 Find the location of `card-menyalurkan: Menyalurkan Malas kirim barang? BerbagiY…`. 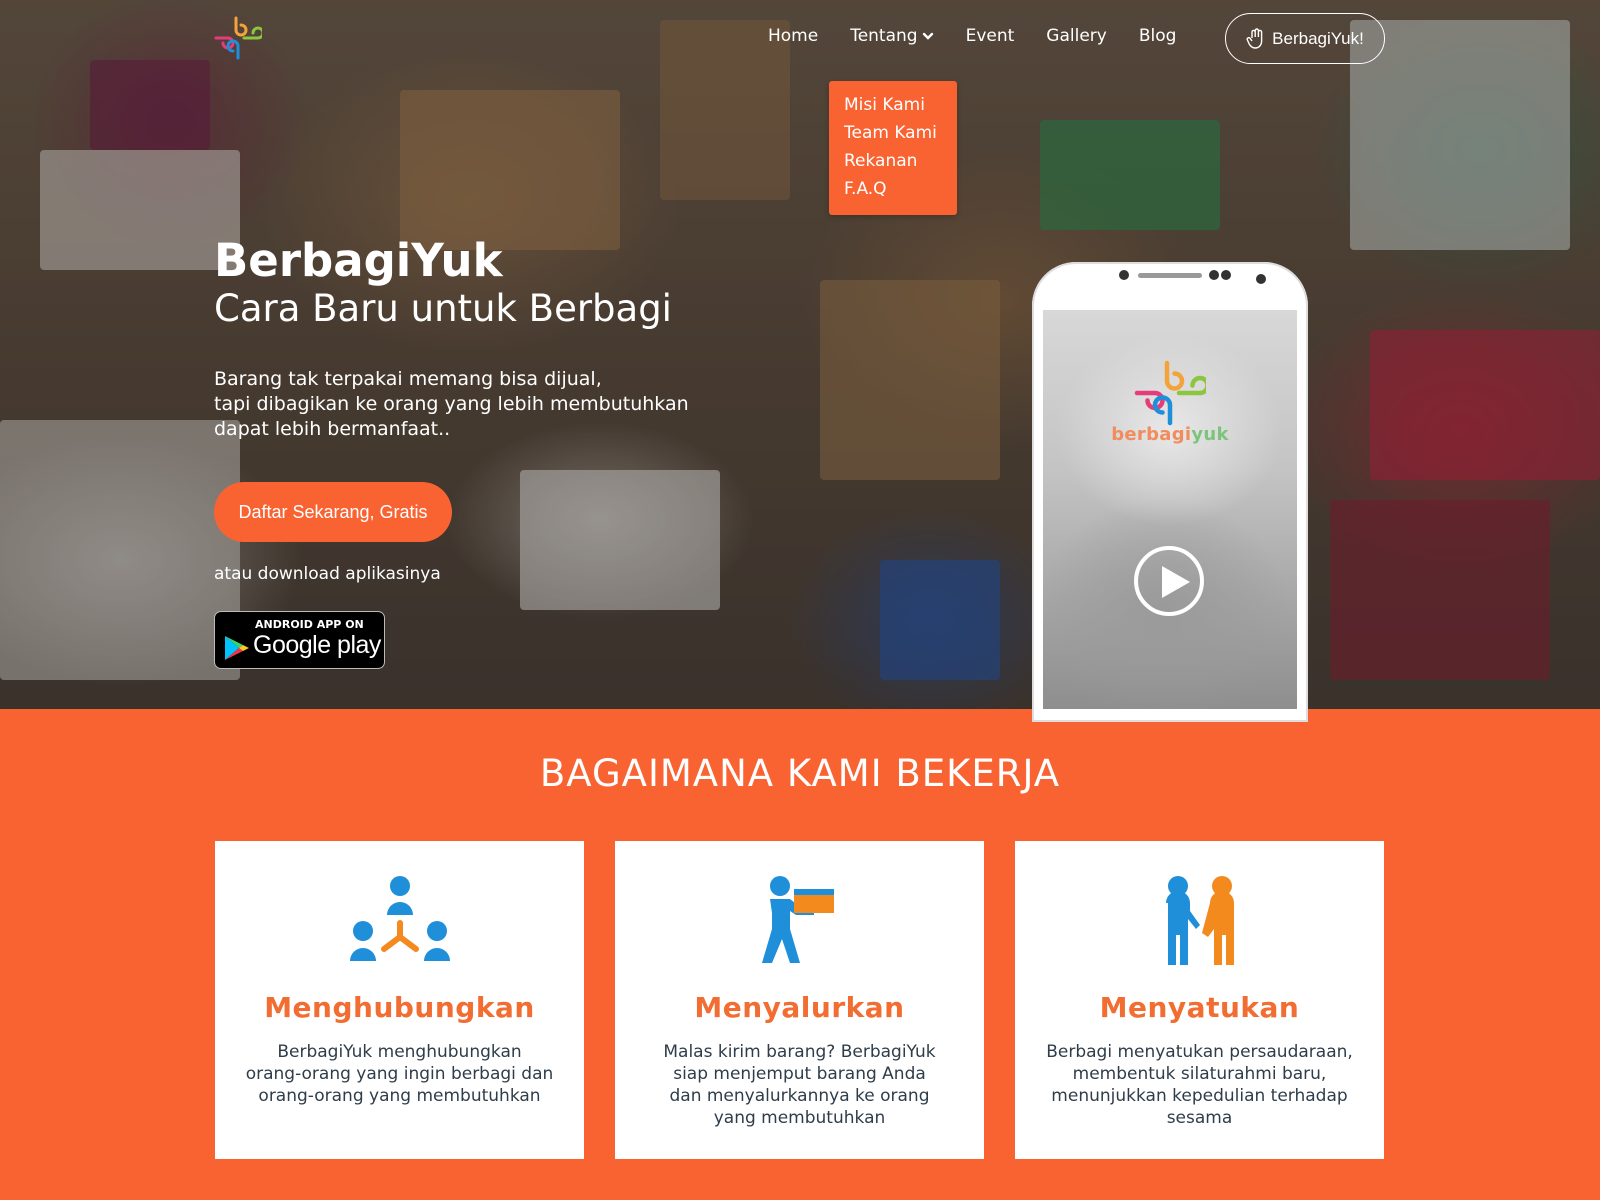

card-menyalurkan: Menyalurkan Malas kirim barang? BerbagiY… is located at coordinates (799, 1000).